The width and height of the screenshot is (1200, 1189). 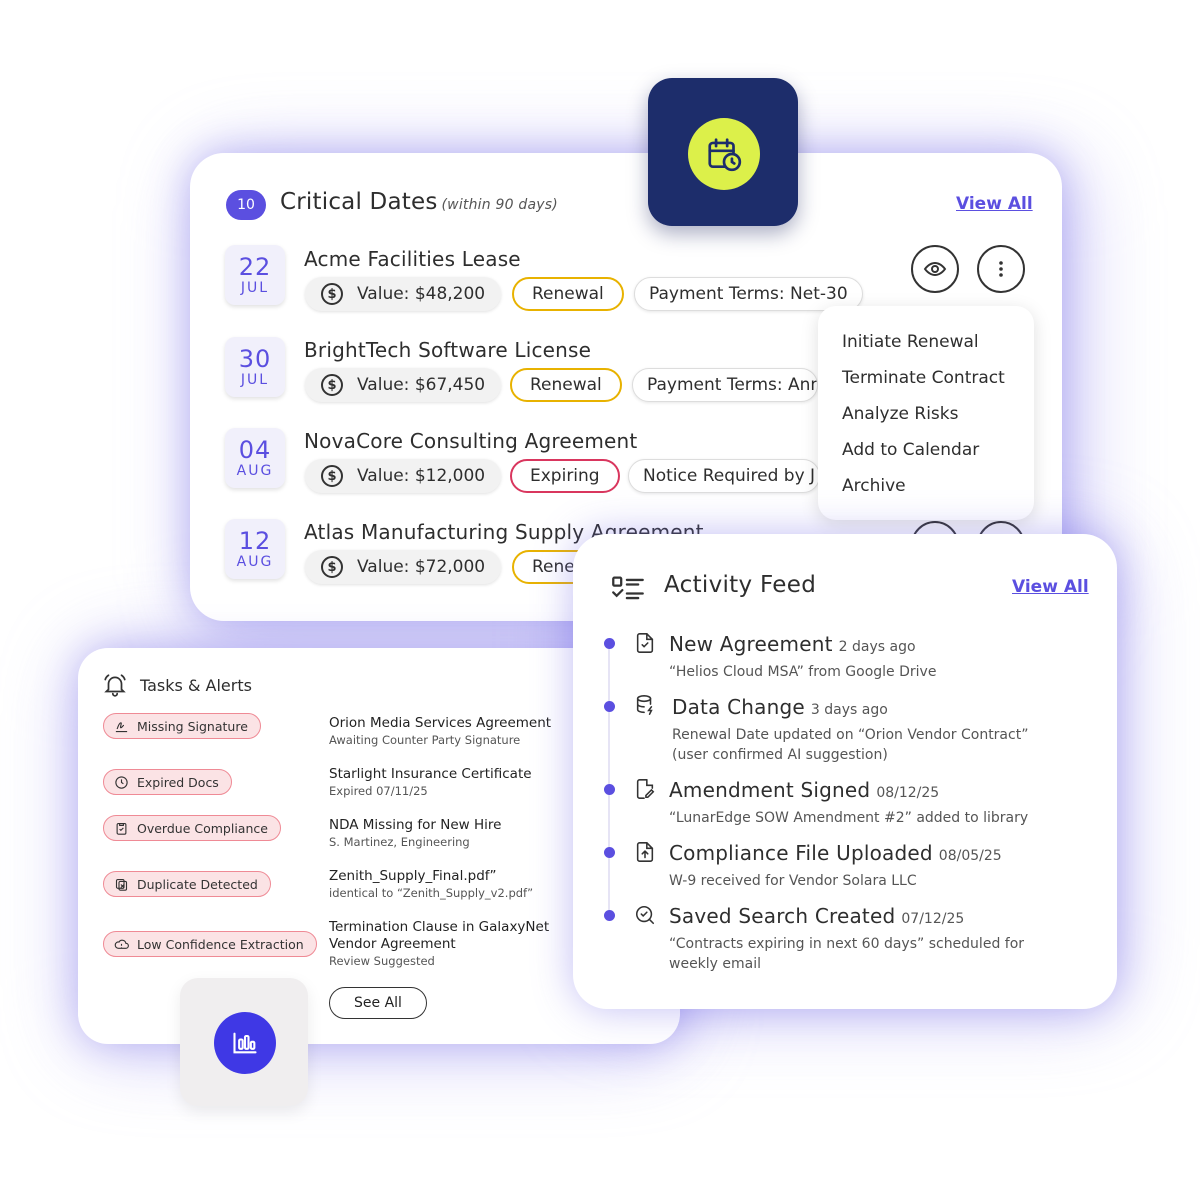 I want to click on date-day: 12, so click(x=255, y=541).